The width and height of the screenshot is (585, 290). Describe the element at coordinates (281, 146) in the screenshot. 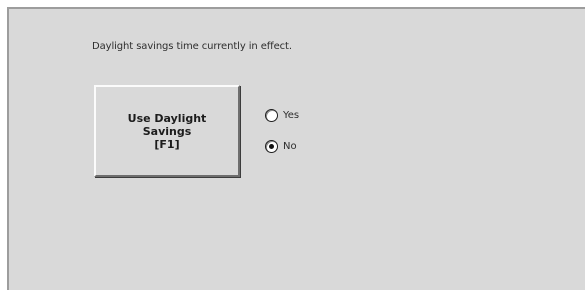

I see `radio-no: No` at that location.